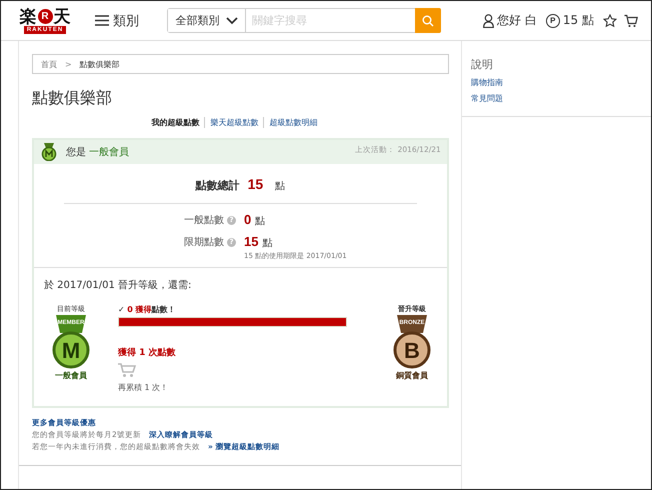 This screenshot has height=490, width=652. Describe the element at coordinates (293, 122) in the screenshot. I see `tab: 超級點數明細` at that location.